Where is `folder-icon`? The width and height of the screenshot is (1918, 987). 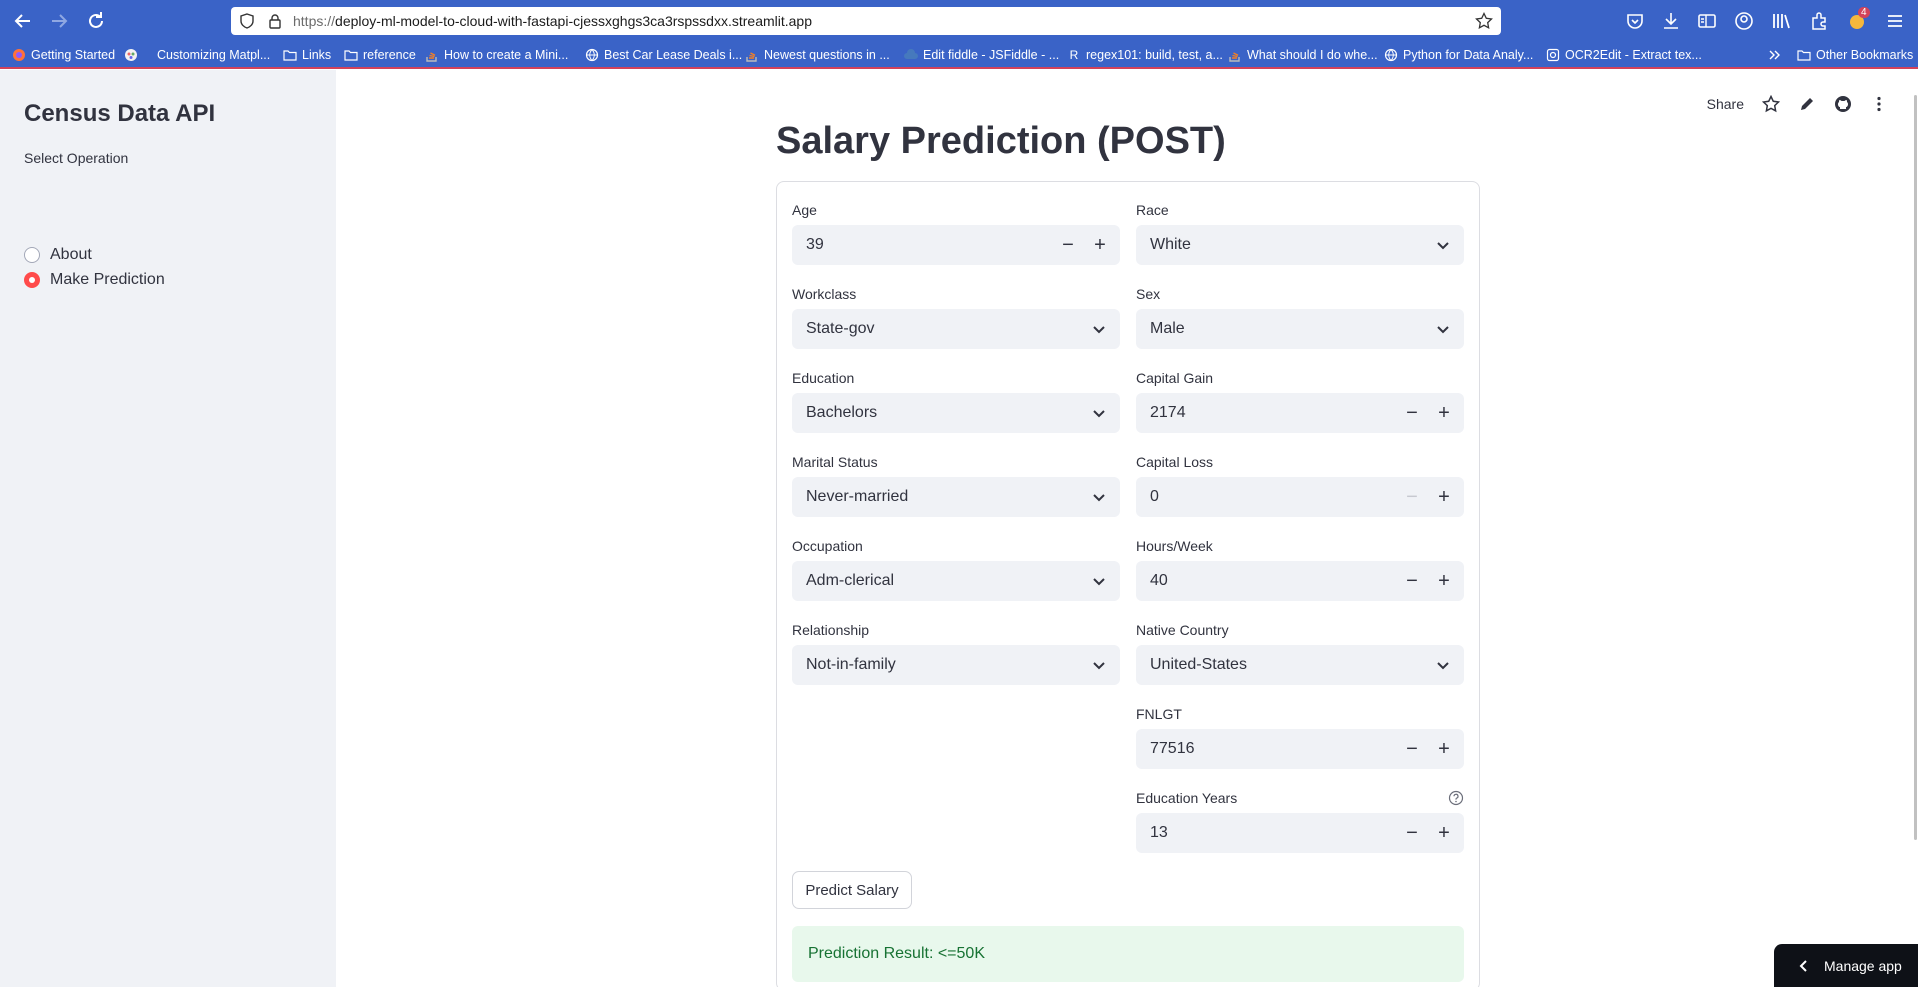
folder-icon is located at coordinates (290, 55).